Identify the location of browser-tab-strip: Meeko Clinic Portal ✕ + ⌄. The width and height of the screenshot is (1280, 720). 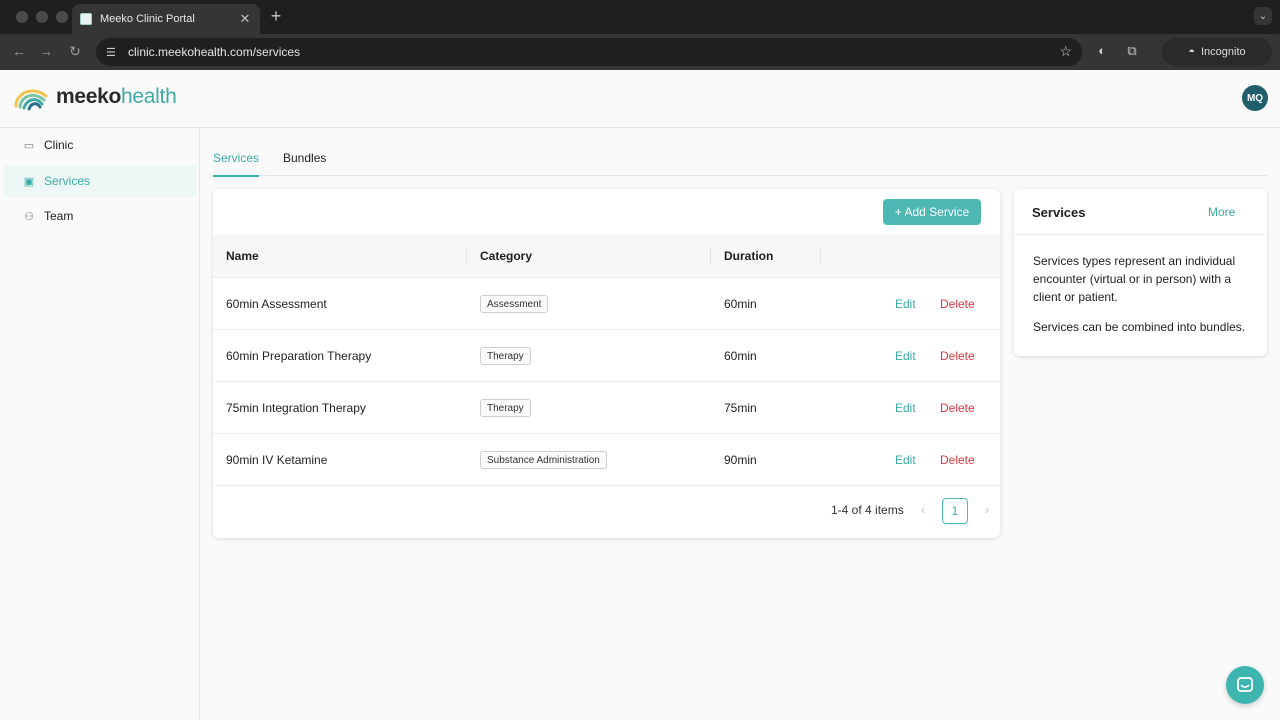
(640, 17).